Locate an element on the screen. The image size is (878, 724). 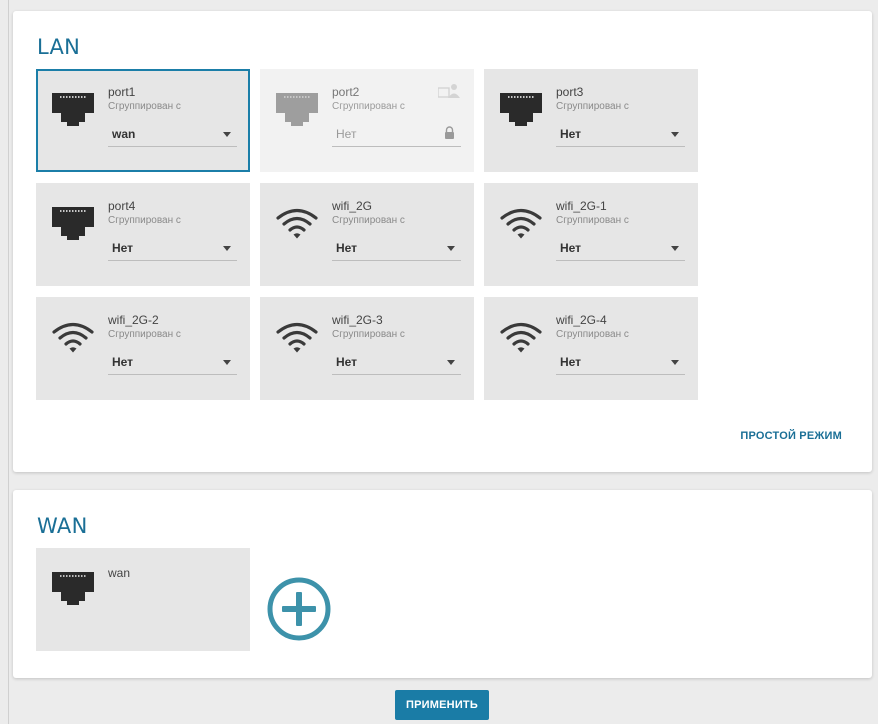
port-name: port2 is located at coordinates (346, 92).